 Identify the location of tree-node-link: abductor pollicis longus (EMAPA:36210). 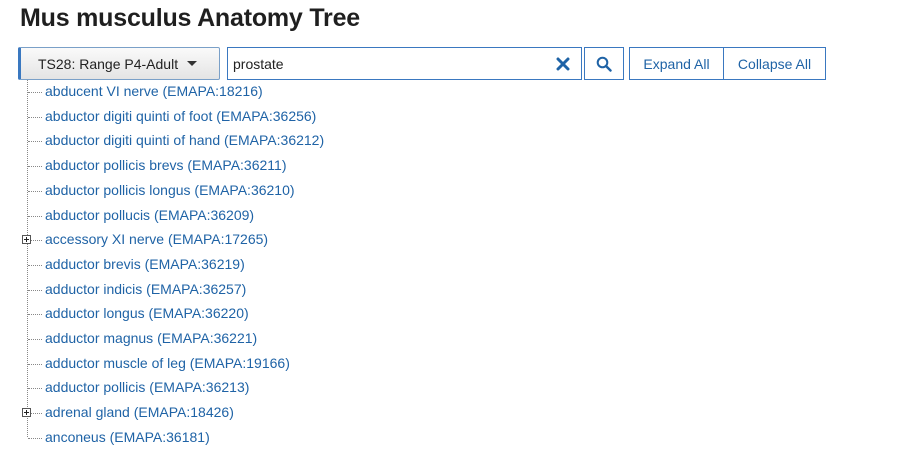
(170, 190).